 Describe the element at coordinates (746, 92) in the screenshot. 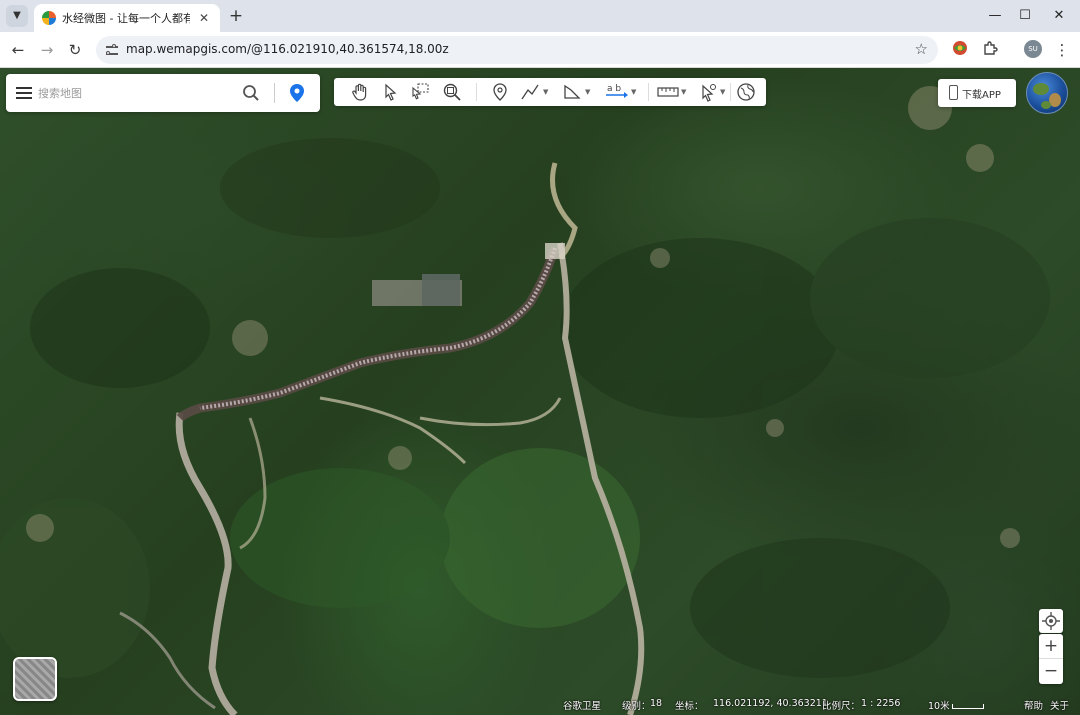

I see `globe-icon` at that location.